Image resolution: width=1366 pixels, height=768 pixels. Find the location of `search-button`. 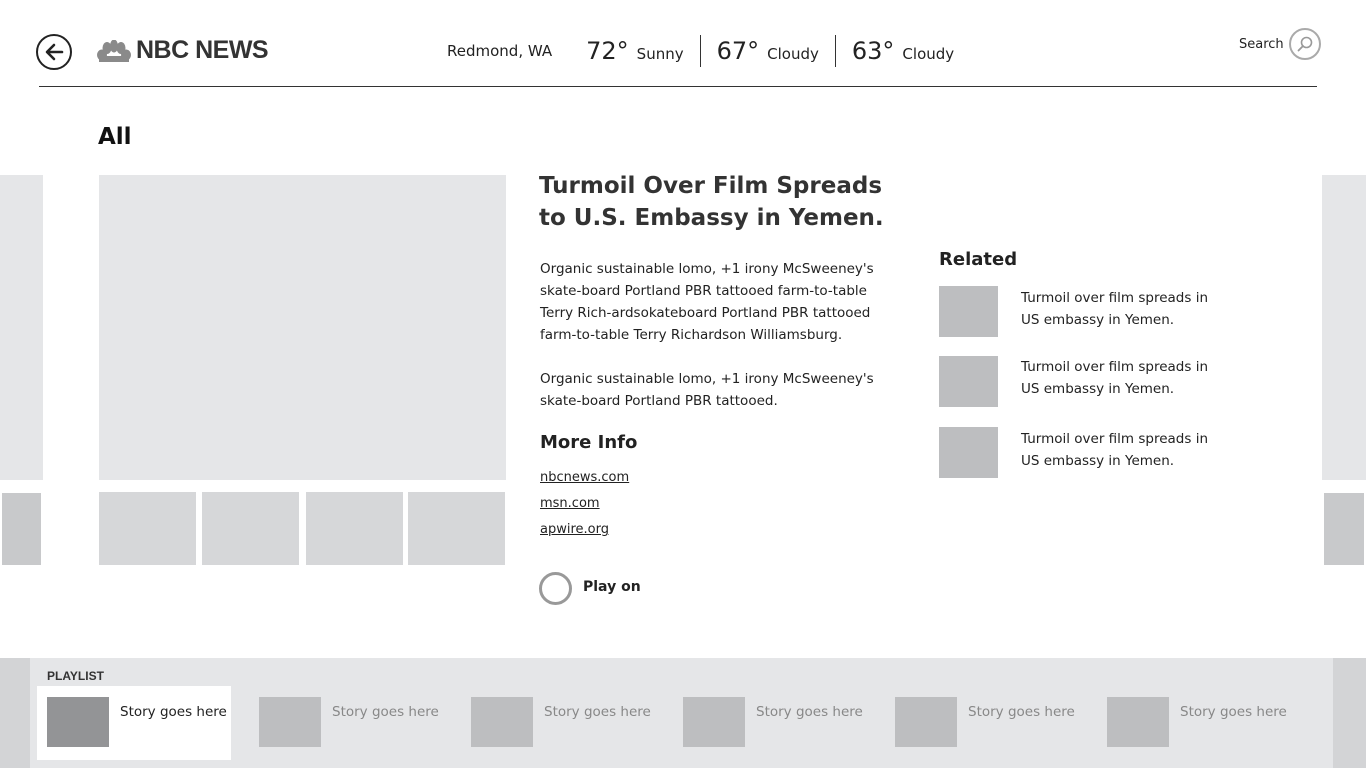

search-button is located at coordinates (1305, 44).